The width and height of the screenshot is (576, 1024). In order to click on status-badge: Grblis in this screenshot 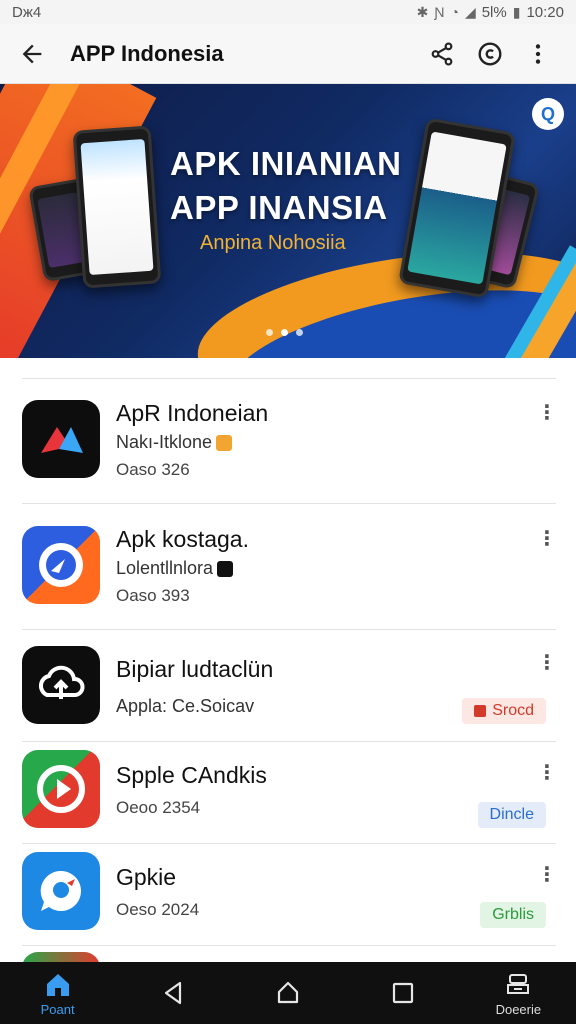, I will do `click(513, 915)`.